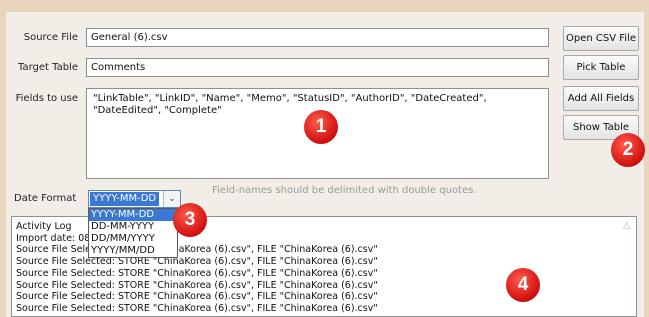 This screenshot has width=649, height=317. Describe the element at coordinates (601, 98) in the screenshot. I see `add-all-fields-button: Add All Fields` at that location.